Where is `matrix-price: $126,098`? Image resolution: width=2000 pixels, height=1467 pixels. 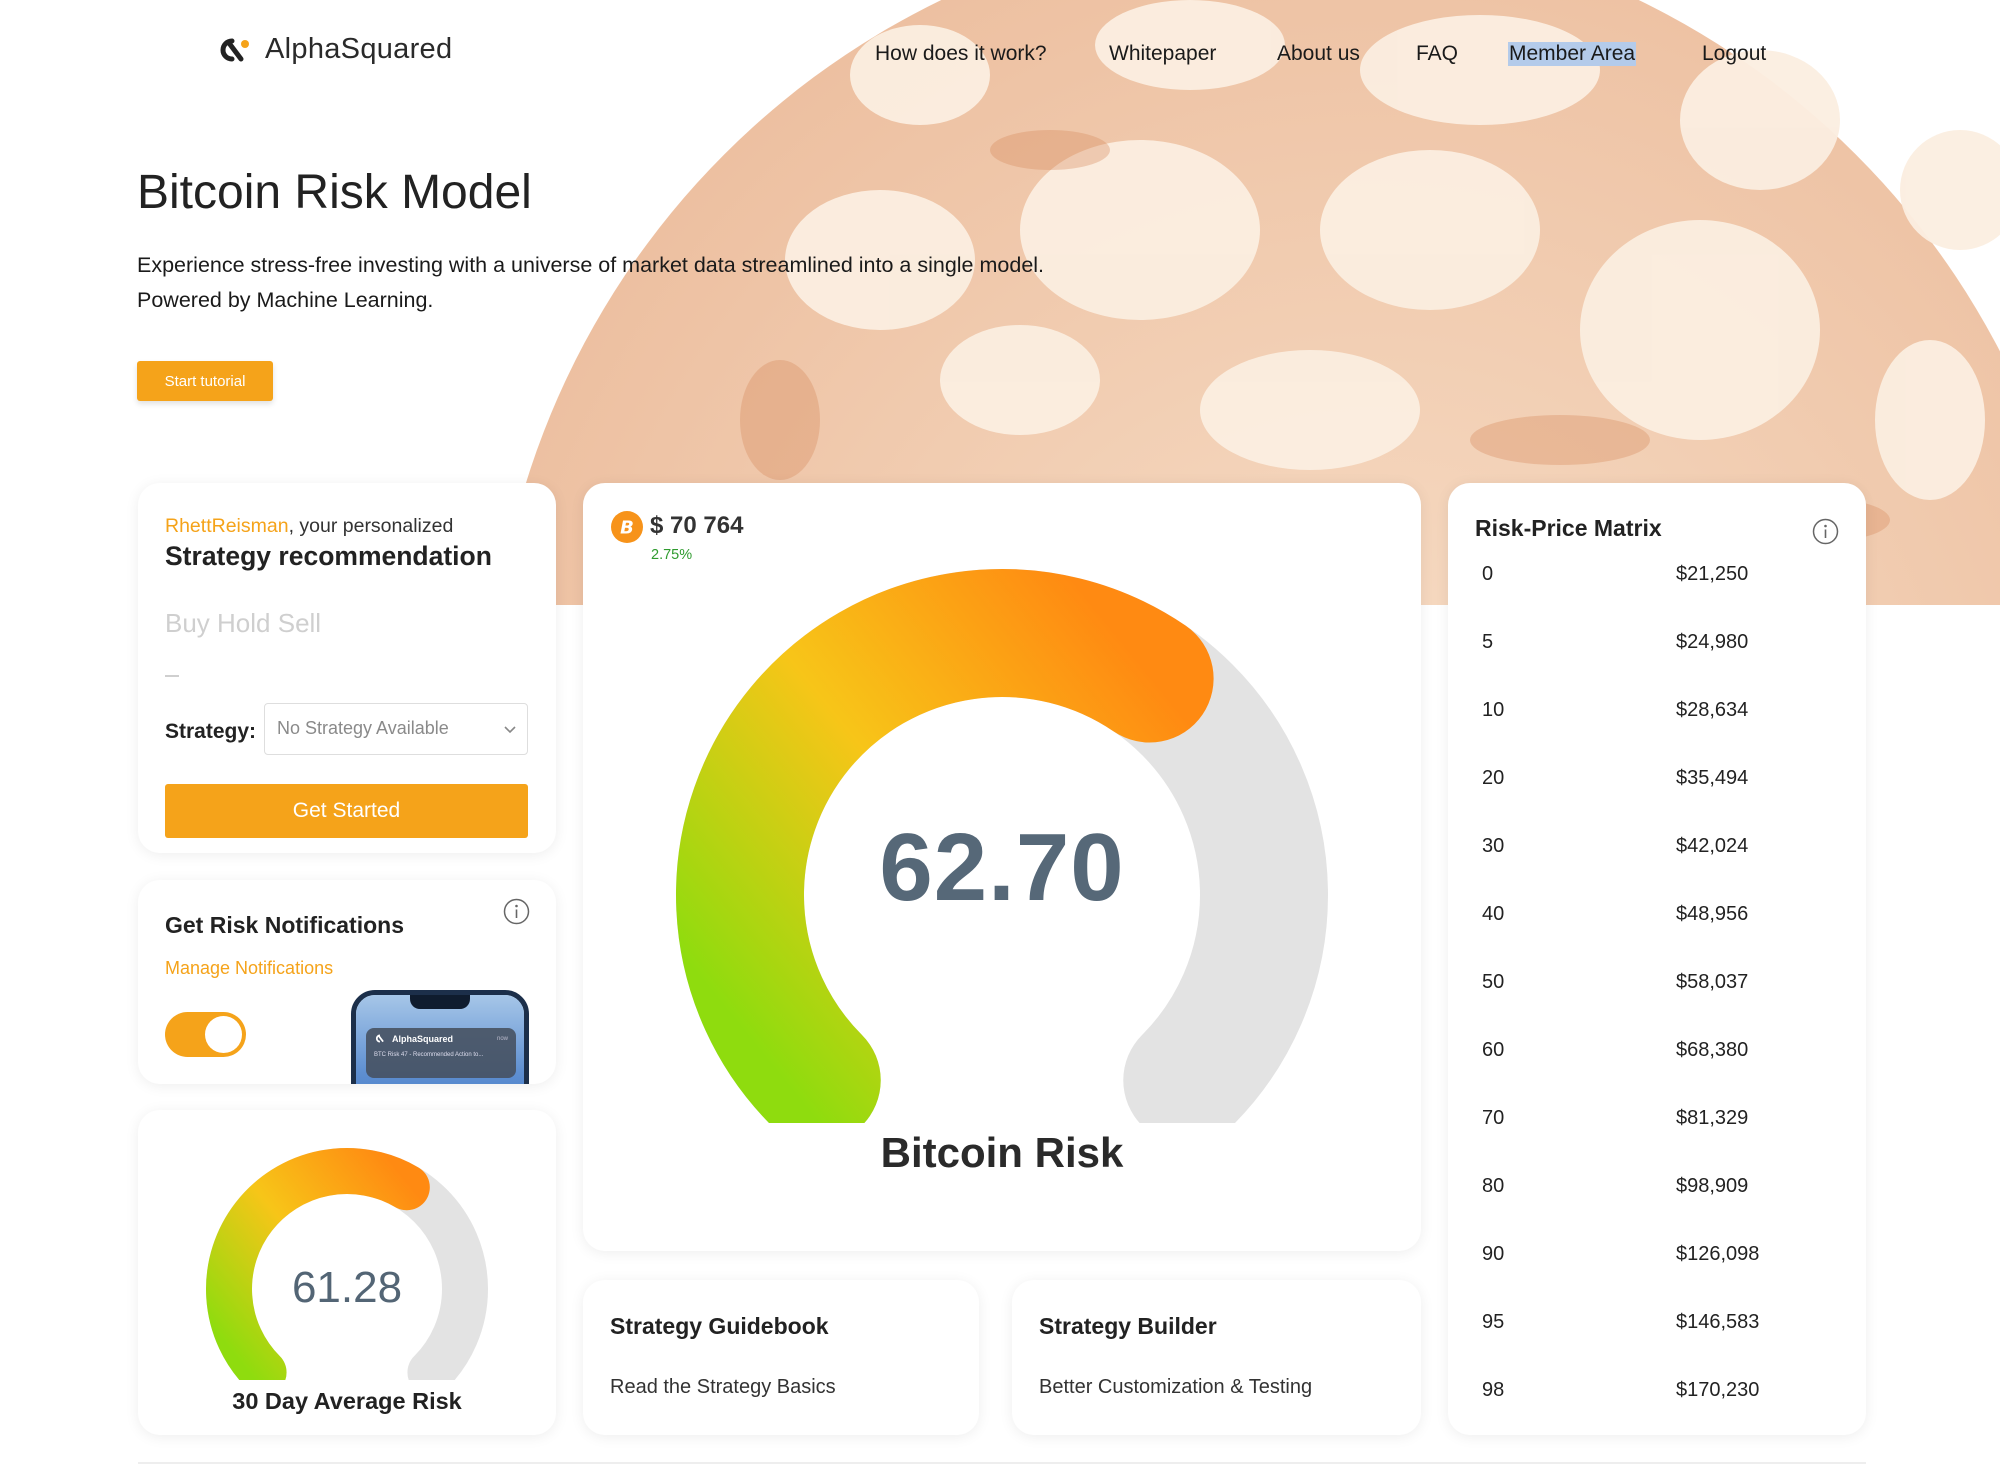
matrix-price: $126,098 is located at coordinates (1718, 1254).